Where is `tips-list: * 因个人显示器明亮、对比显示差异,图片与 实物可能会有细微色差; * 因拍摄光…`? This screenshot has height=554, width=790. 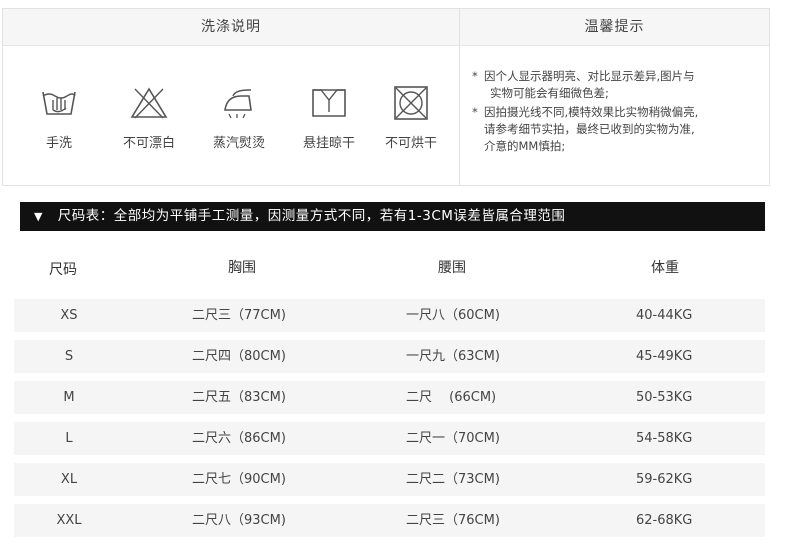
tips-list: * 因个人显示器明亮、对比显示差异,图片与 实物可能会有细微色差; * 因拍摄光… is located at coordinates (614, 100).